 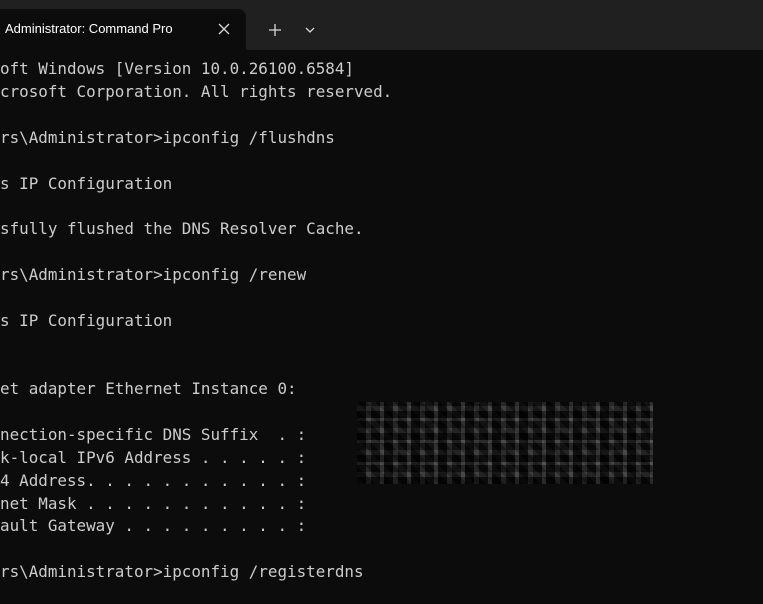 I want to click on chevron-down-icon, so click(x=310, y=30).